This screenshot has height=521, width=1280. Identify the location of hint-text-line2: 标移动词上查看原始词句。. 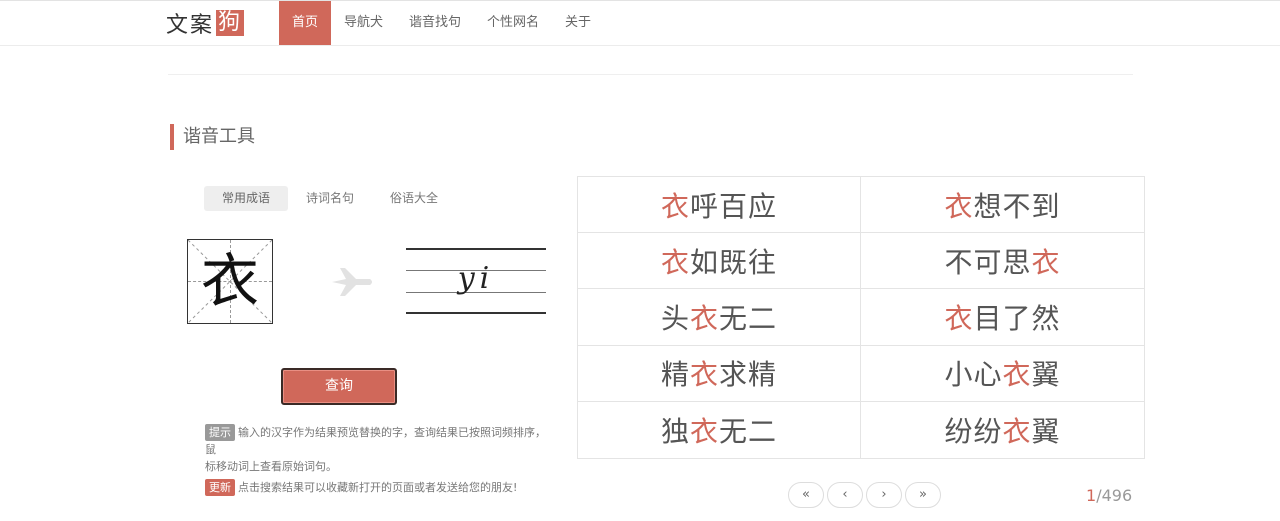
(271, 466).